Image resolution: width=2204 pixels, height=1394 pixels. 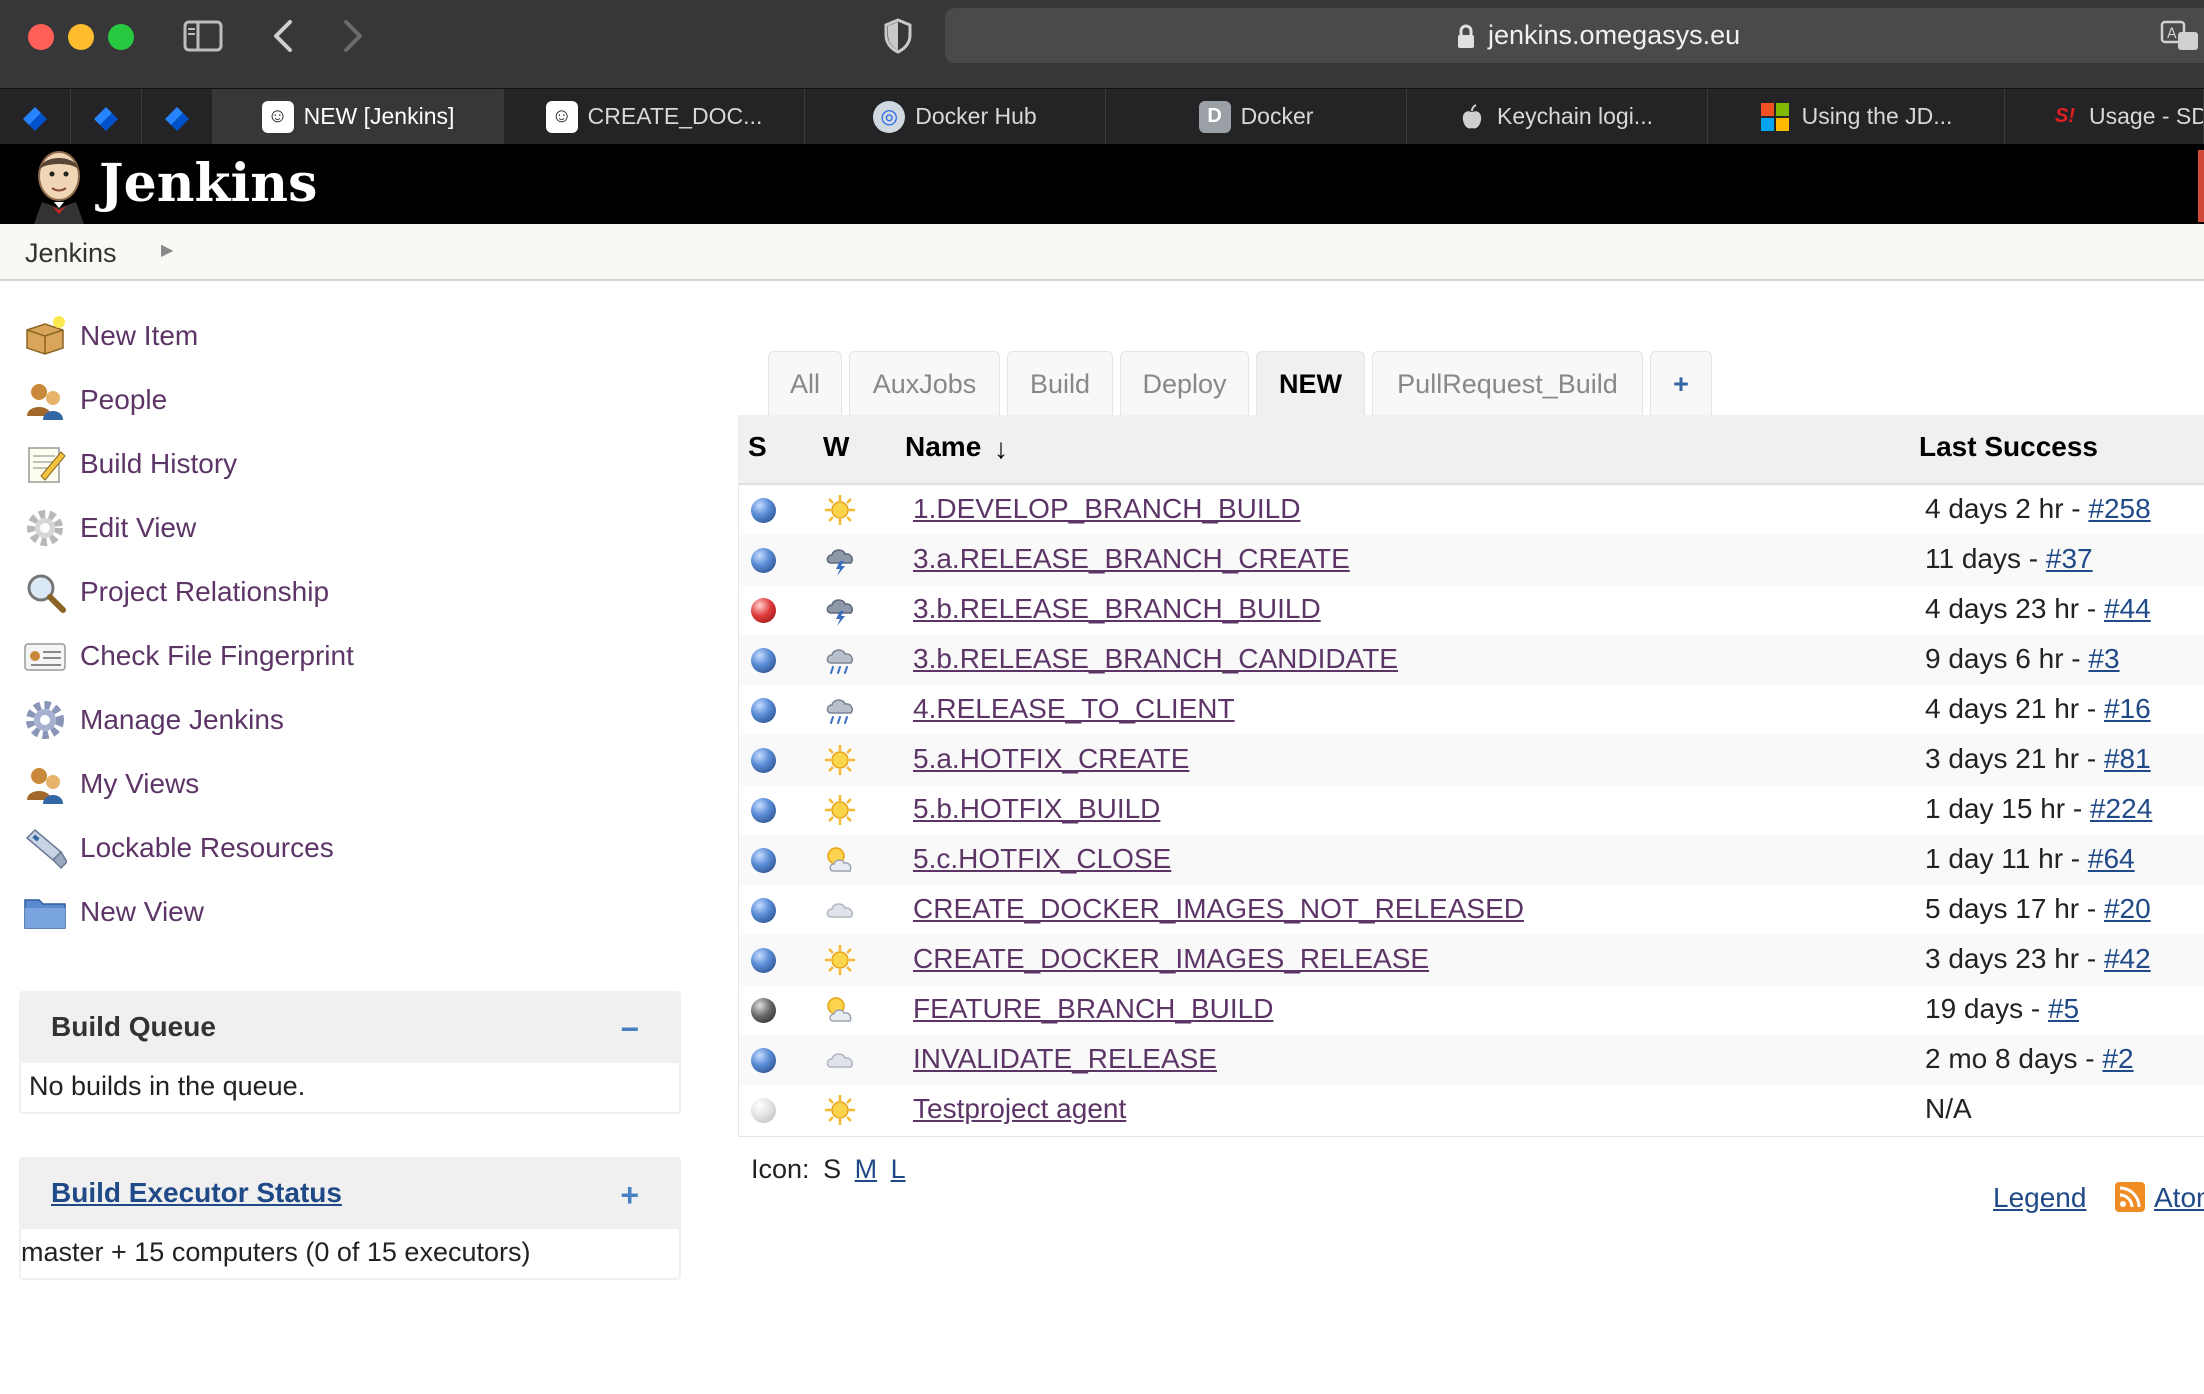 I want to click on tab-deploy: Deploy, so click(x=1184, y=383).